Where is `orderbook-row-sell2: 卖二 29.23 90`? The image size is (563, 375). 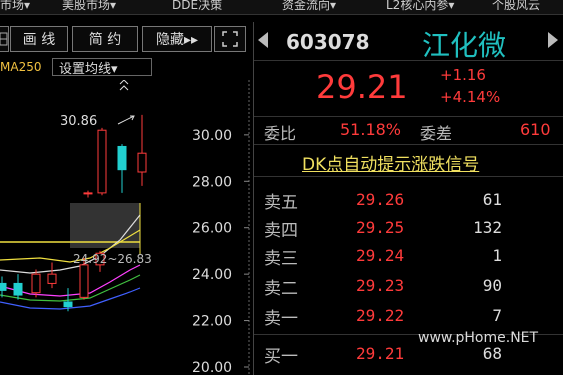 orderbook-row-sell2: 卖二 29.23 90 is located at coordinates (408, 288).